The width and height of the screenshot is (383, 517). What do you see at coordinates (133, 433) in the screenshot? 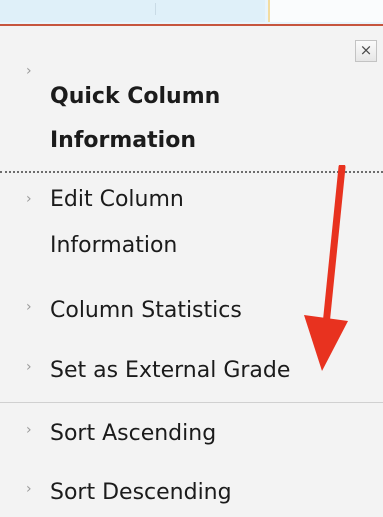
I see `menu-item-label: Sort Ascending` at bounding box center [133, 433].